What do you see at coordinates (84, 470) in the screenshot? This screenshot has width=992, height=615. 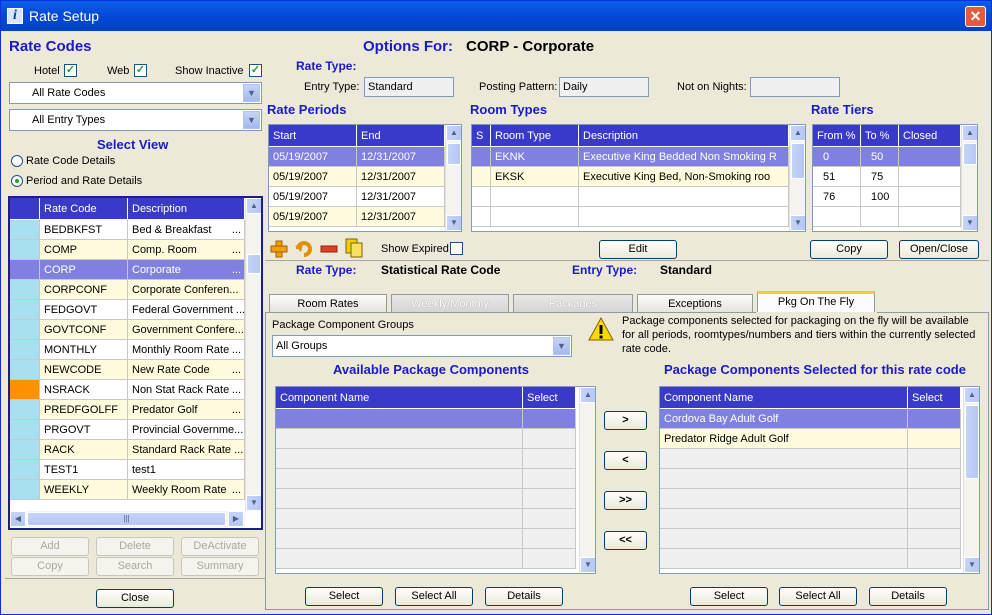 I see `rate-code-cell: TEST1` at bounding box center [84, 470].